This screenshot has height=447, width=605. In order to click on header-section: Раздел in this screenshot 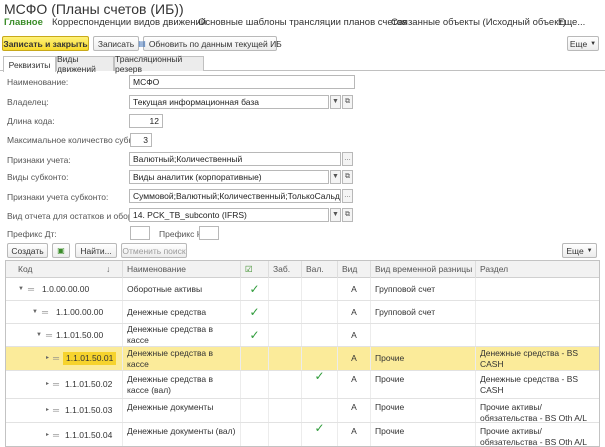, I will do `click(537, 269)`.